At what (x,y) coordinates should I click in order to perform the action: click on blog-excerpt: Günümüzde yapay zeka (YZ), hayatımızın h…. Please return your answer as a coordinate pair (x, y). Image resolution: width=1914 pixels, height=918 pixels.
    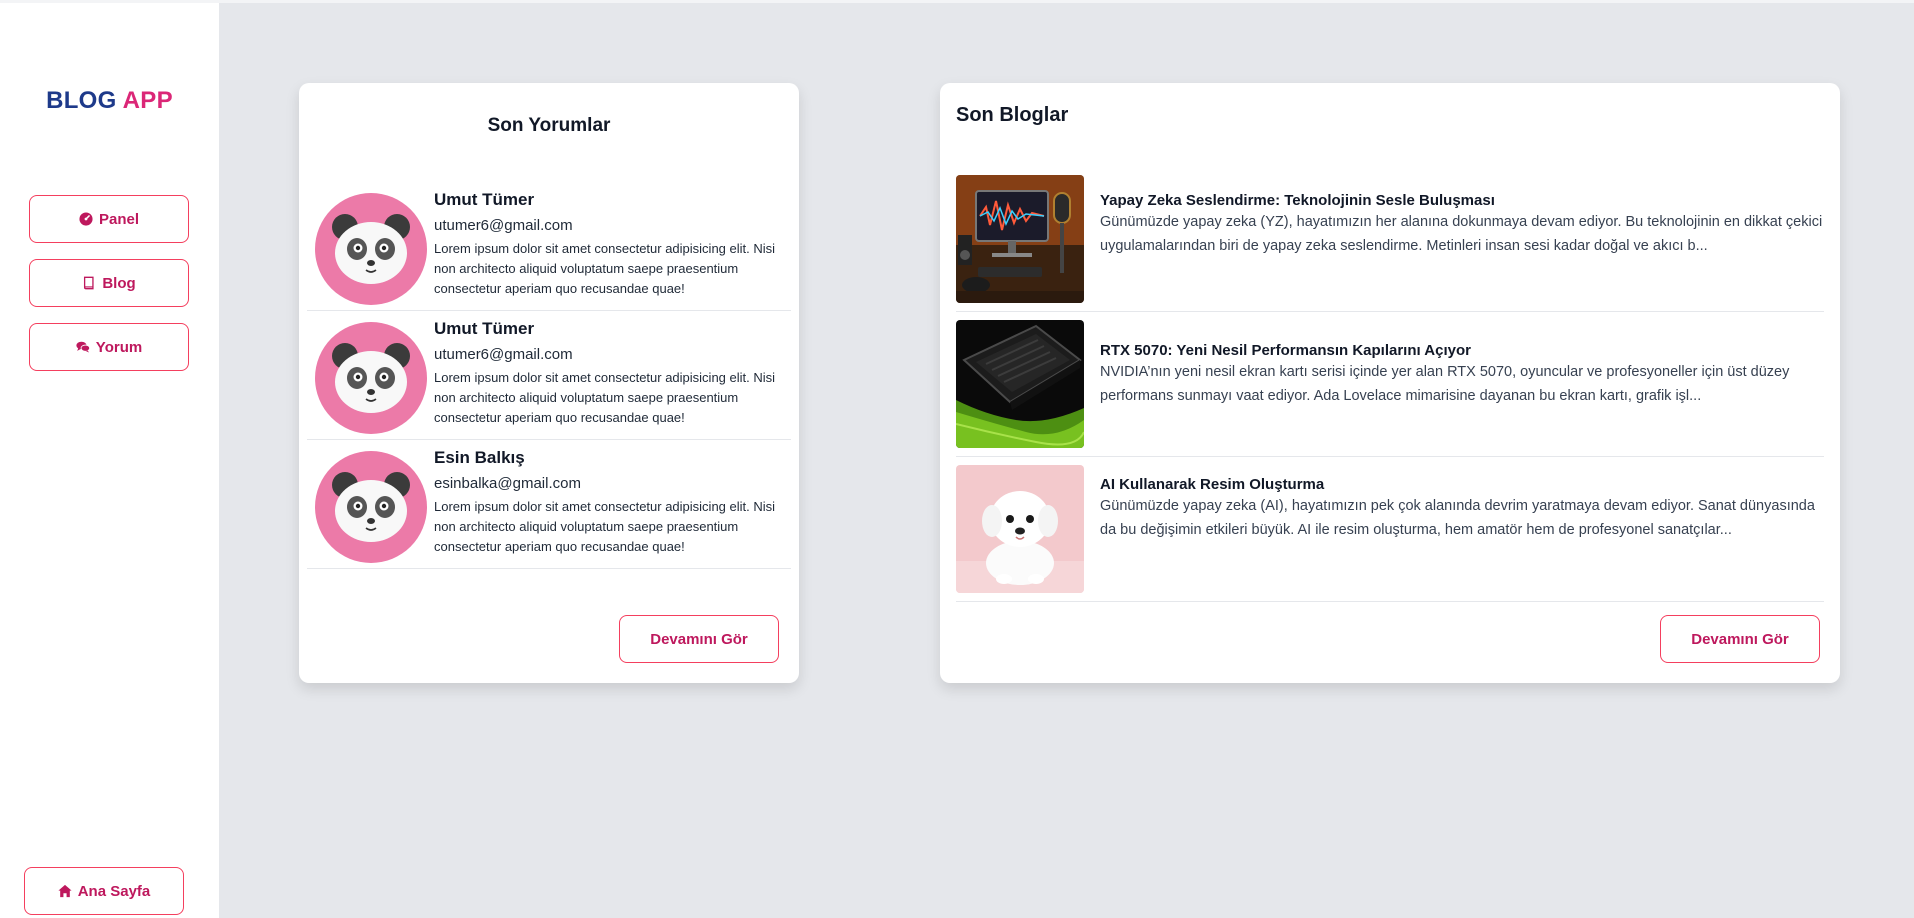
    Looking at the image, I should click on (1461, 234).